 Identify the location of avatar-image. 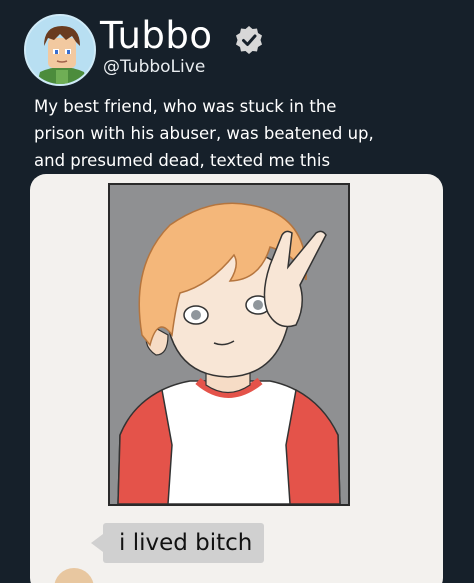
(60, 50).